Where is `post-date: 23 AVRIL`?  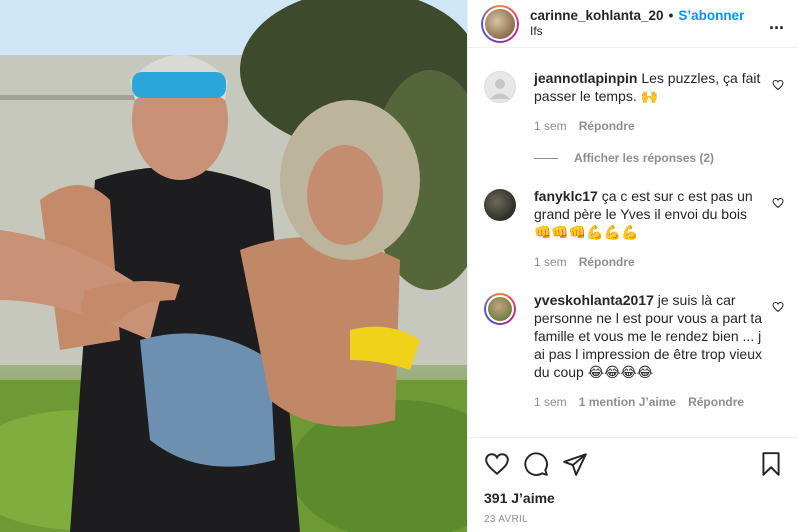 post-date: 23 AVRIL is located at coordinates (634, 519).